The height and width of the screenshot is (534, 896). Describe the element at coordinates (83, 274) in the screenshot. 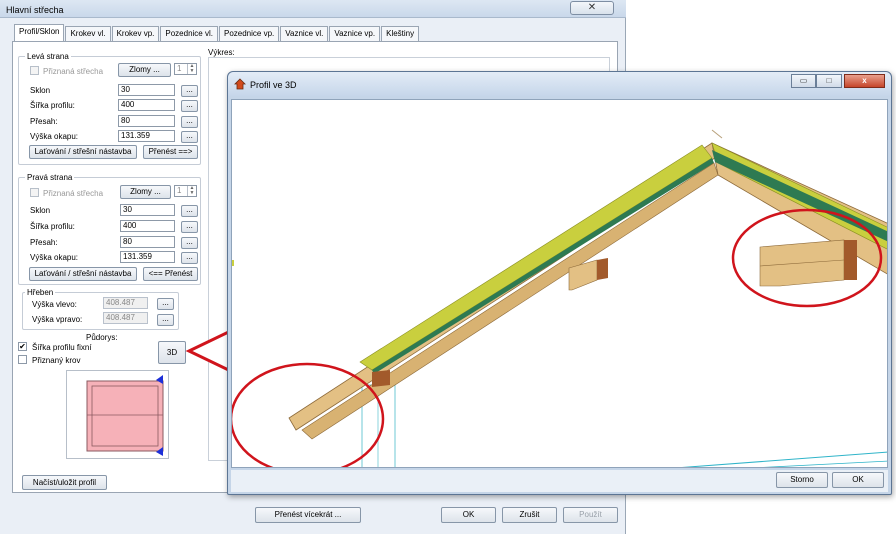

I see `right-battens-button: Laťování / střešní nástavba` at that location.